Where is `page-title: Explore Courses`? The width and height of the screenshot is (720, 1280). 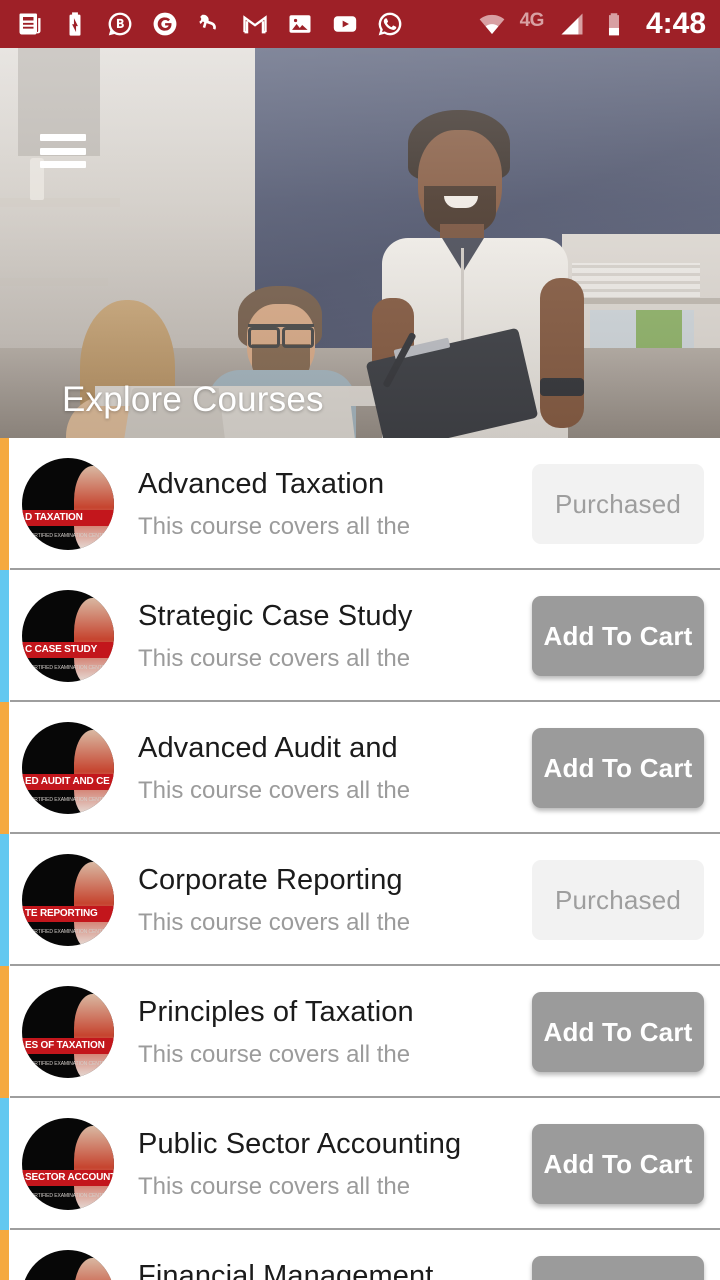
page-title: Explore Courses is located at coordinates (193, 399).